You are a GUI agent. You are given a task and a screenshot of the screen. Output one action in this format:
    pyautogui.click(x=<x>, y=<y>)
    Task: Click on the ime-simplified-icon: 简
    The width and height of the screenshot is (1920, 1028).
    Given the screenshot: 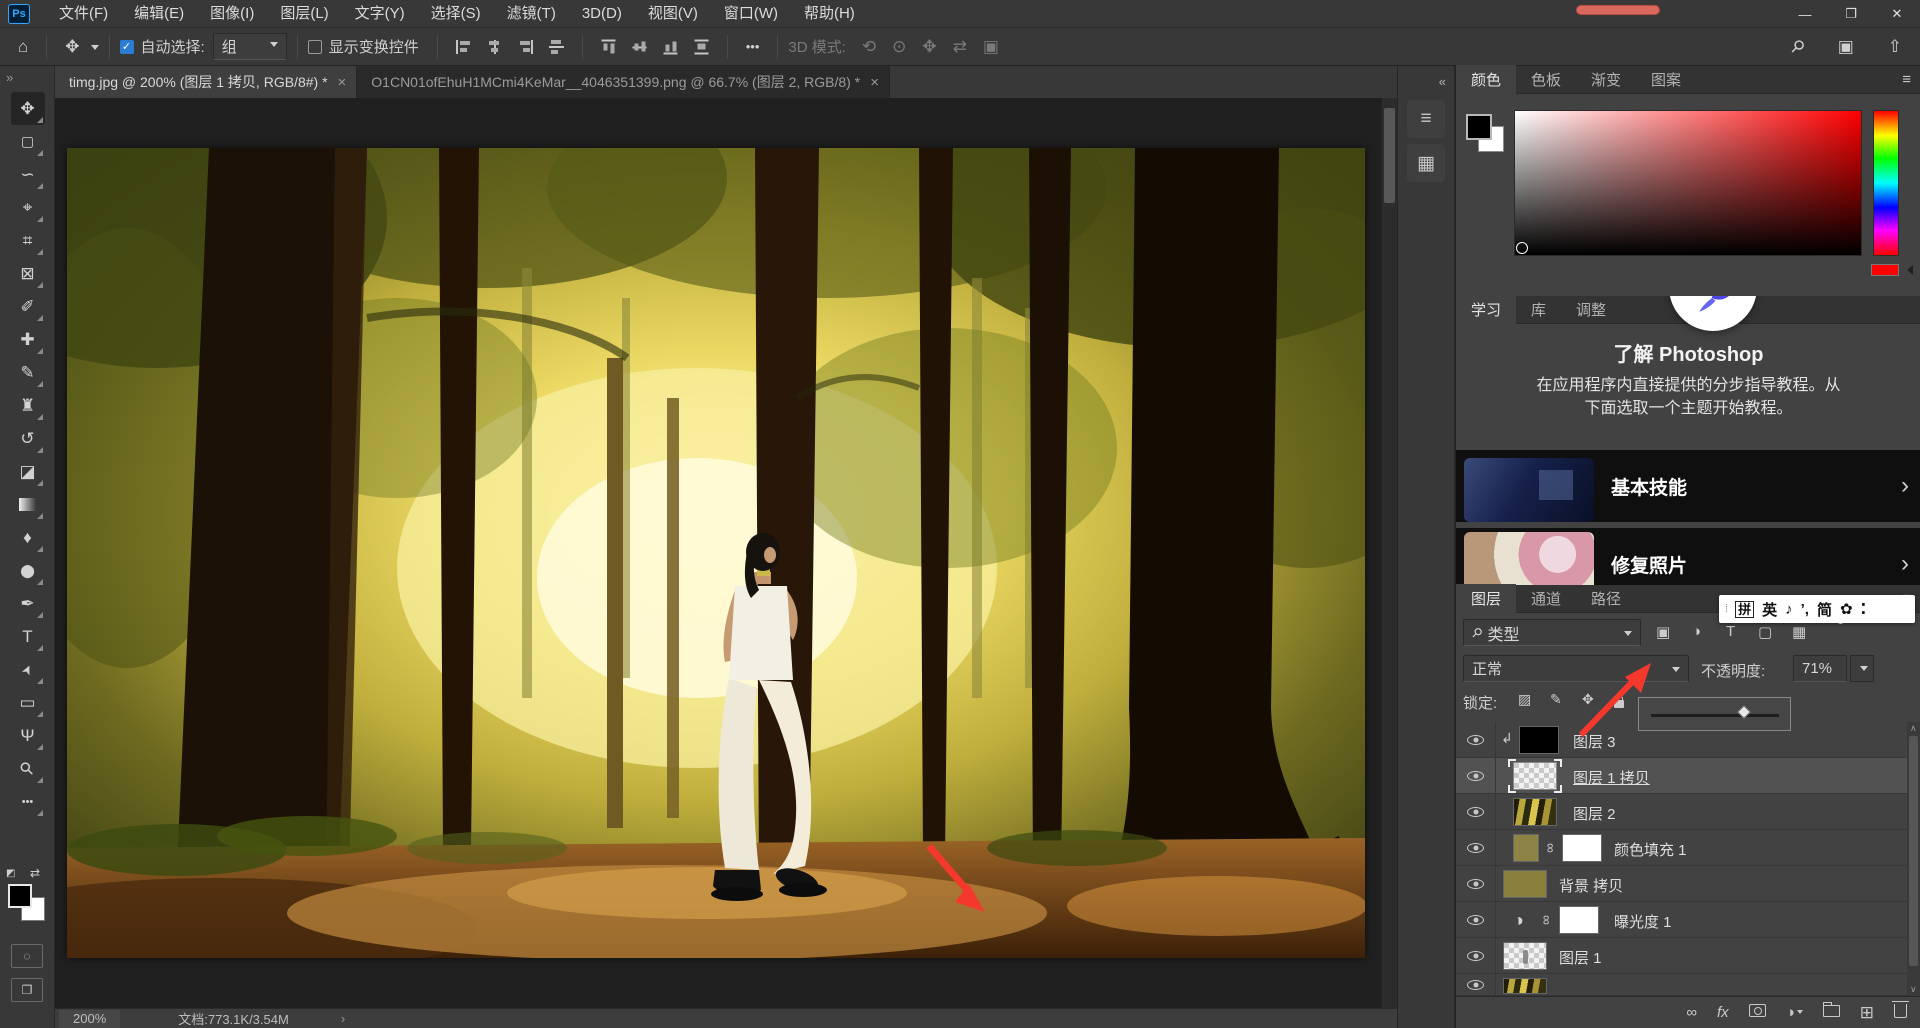 What is the action you would take?
    pyautogui.click(x=1824, y=609)
    